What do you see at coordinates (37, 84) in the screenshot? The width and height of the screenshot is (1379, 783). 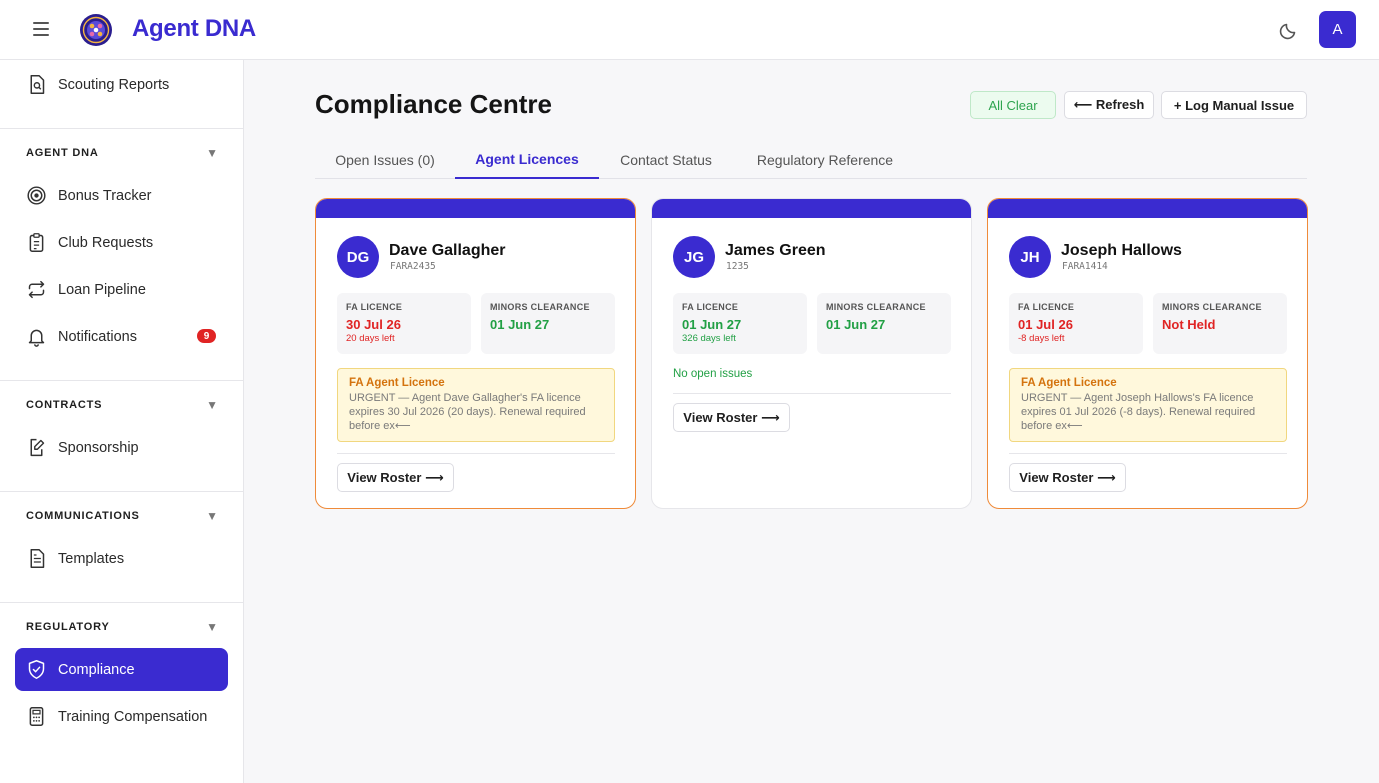 I see `report-icon` at bounding box center [37, 84].